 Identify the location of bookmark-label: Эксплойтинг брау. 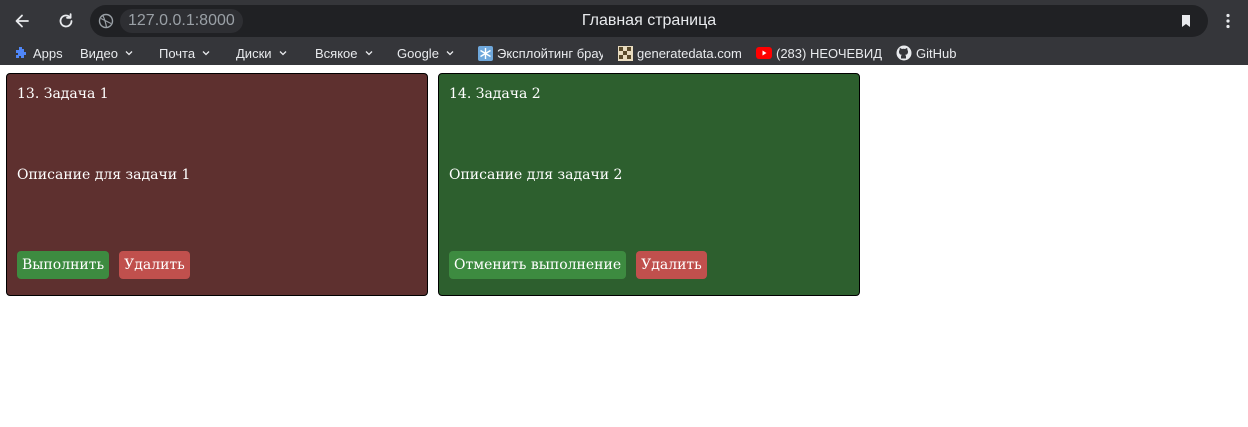
(550, 53).